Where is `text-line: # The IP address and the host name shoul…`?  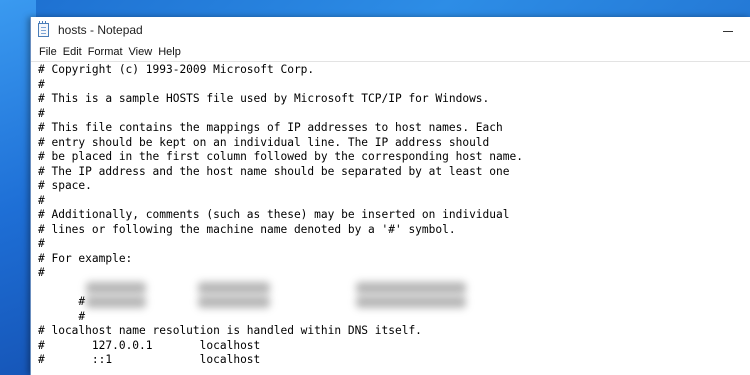
text-line: # The IP address and the host name shoul… is located at coordinates (274, 171).